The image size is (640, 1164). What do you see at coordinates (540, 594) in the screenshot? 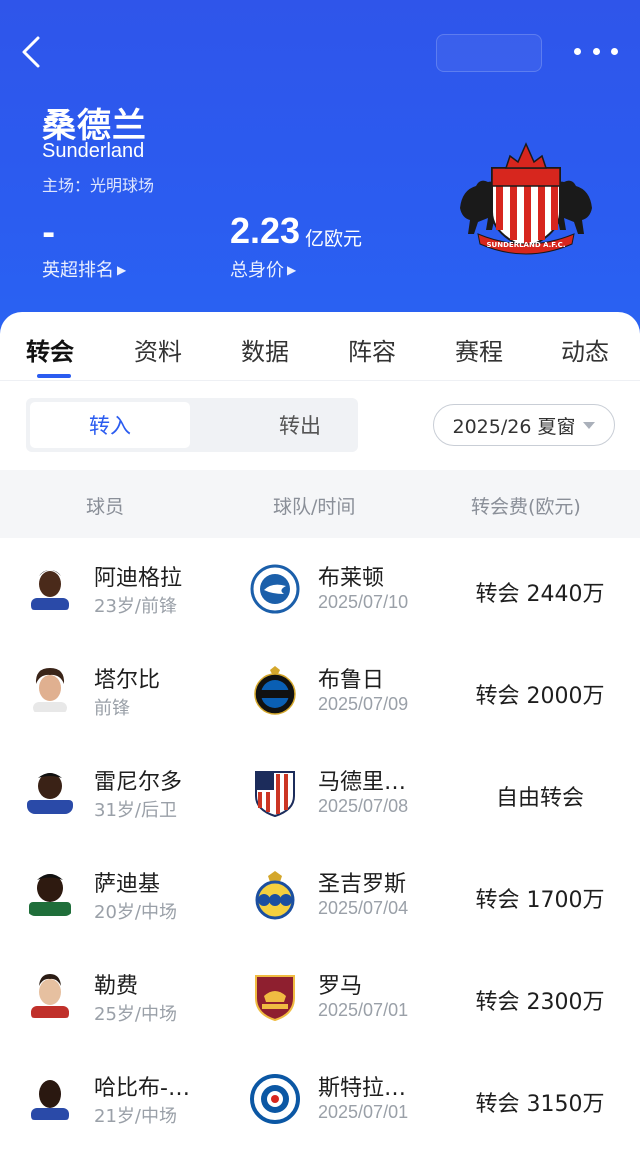
I see `transfer-fee: 转会 2440万` at bounding box center [540, 594].